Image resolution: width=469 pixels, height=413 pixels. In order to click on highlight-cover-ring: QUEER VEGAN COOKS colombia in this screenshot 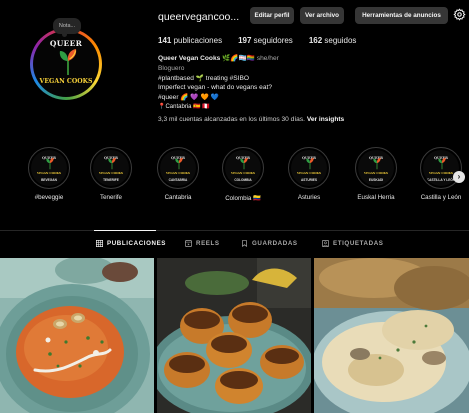, I will do `click(243, 168)`.